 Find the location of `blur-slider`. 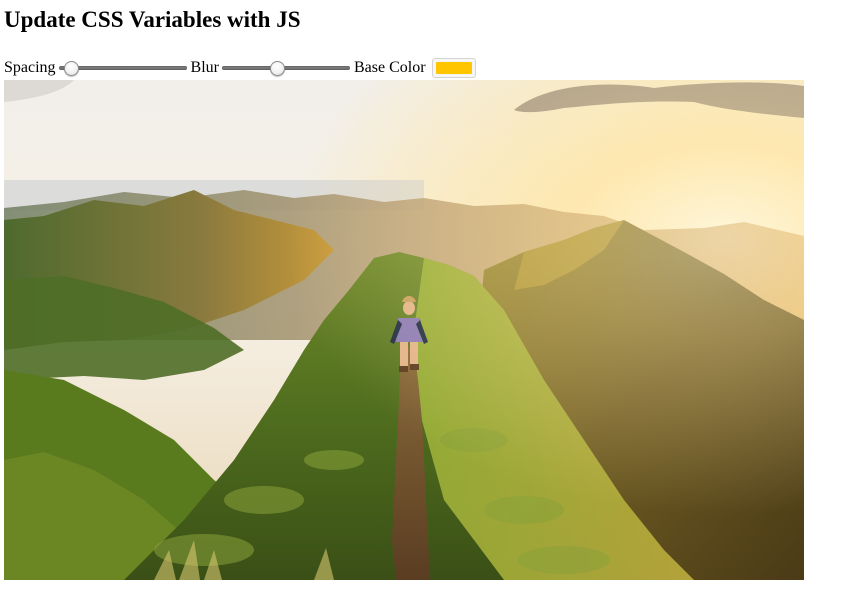

blur-slider is located at coordinates (286, 68).